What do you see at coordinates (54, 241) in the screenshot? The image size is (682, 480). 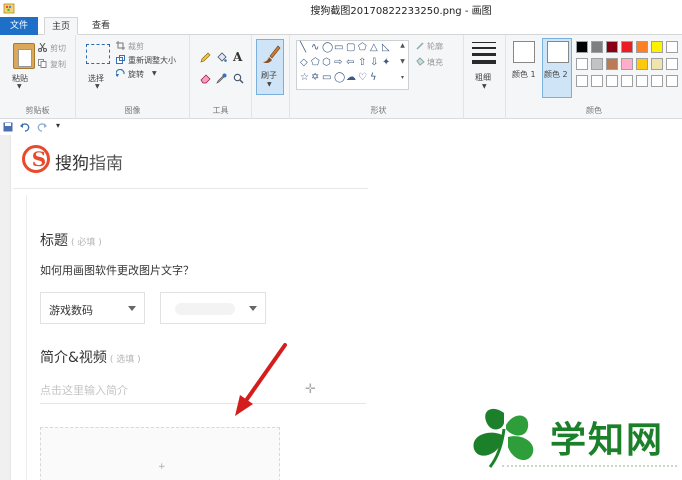 I see `title-label: 标题` at bounding box center [54, 241].